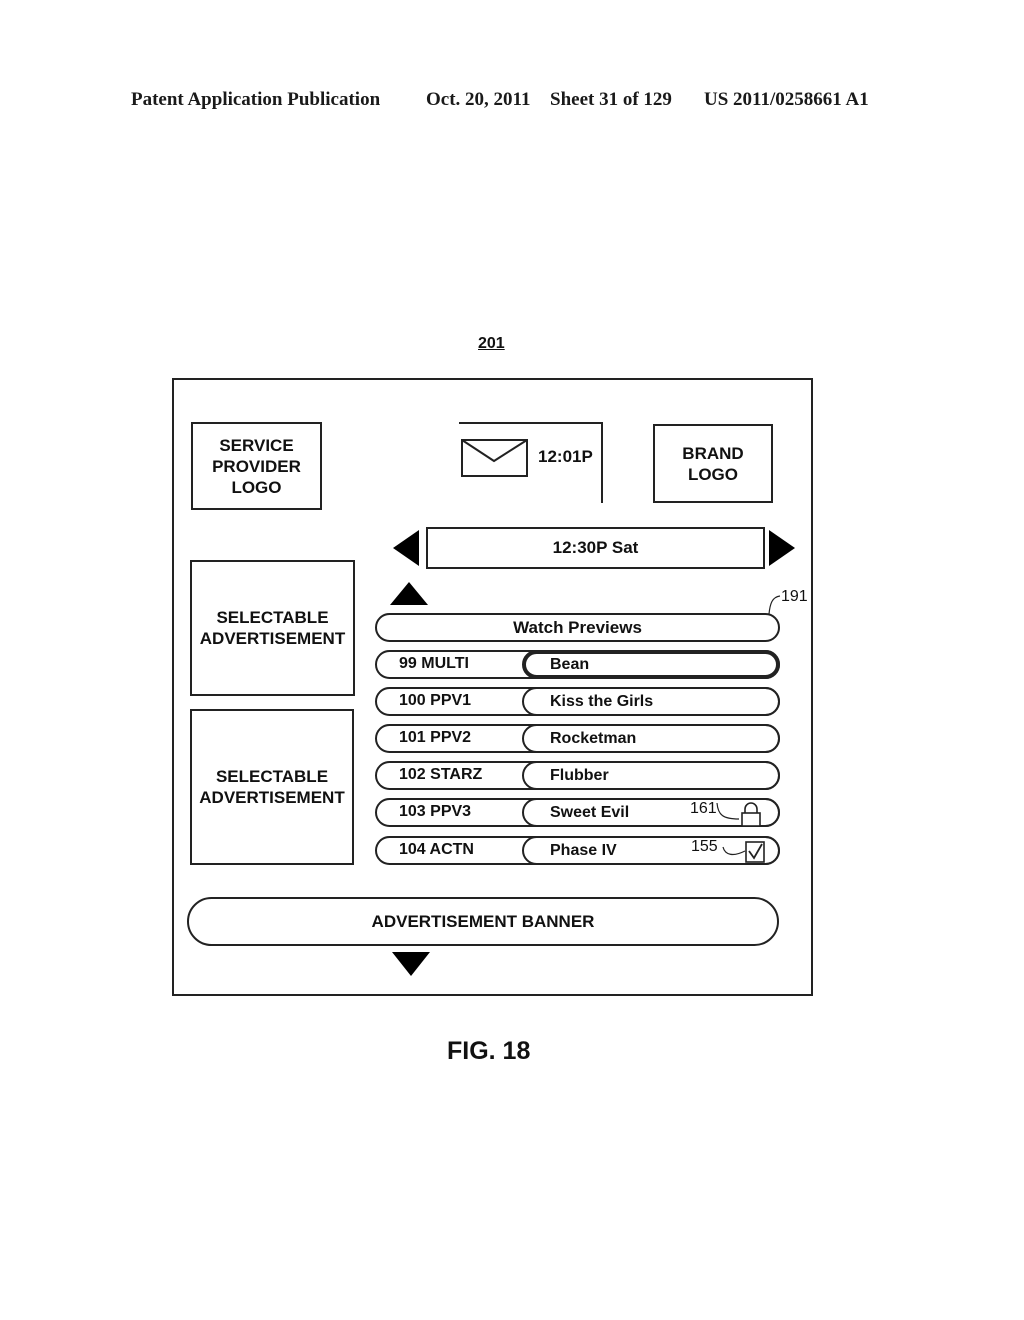  I want to click on brand-logo: BRAND LOGO, so click(713, 463).